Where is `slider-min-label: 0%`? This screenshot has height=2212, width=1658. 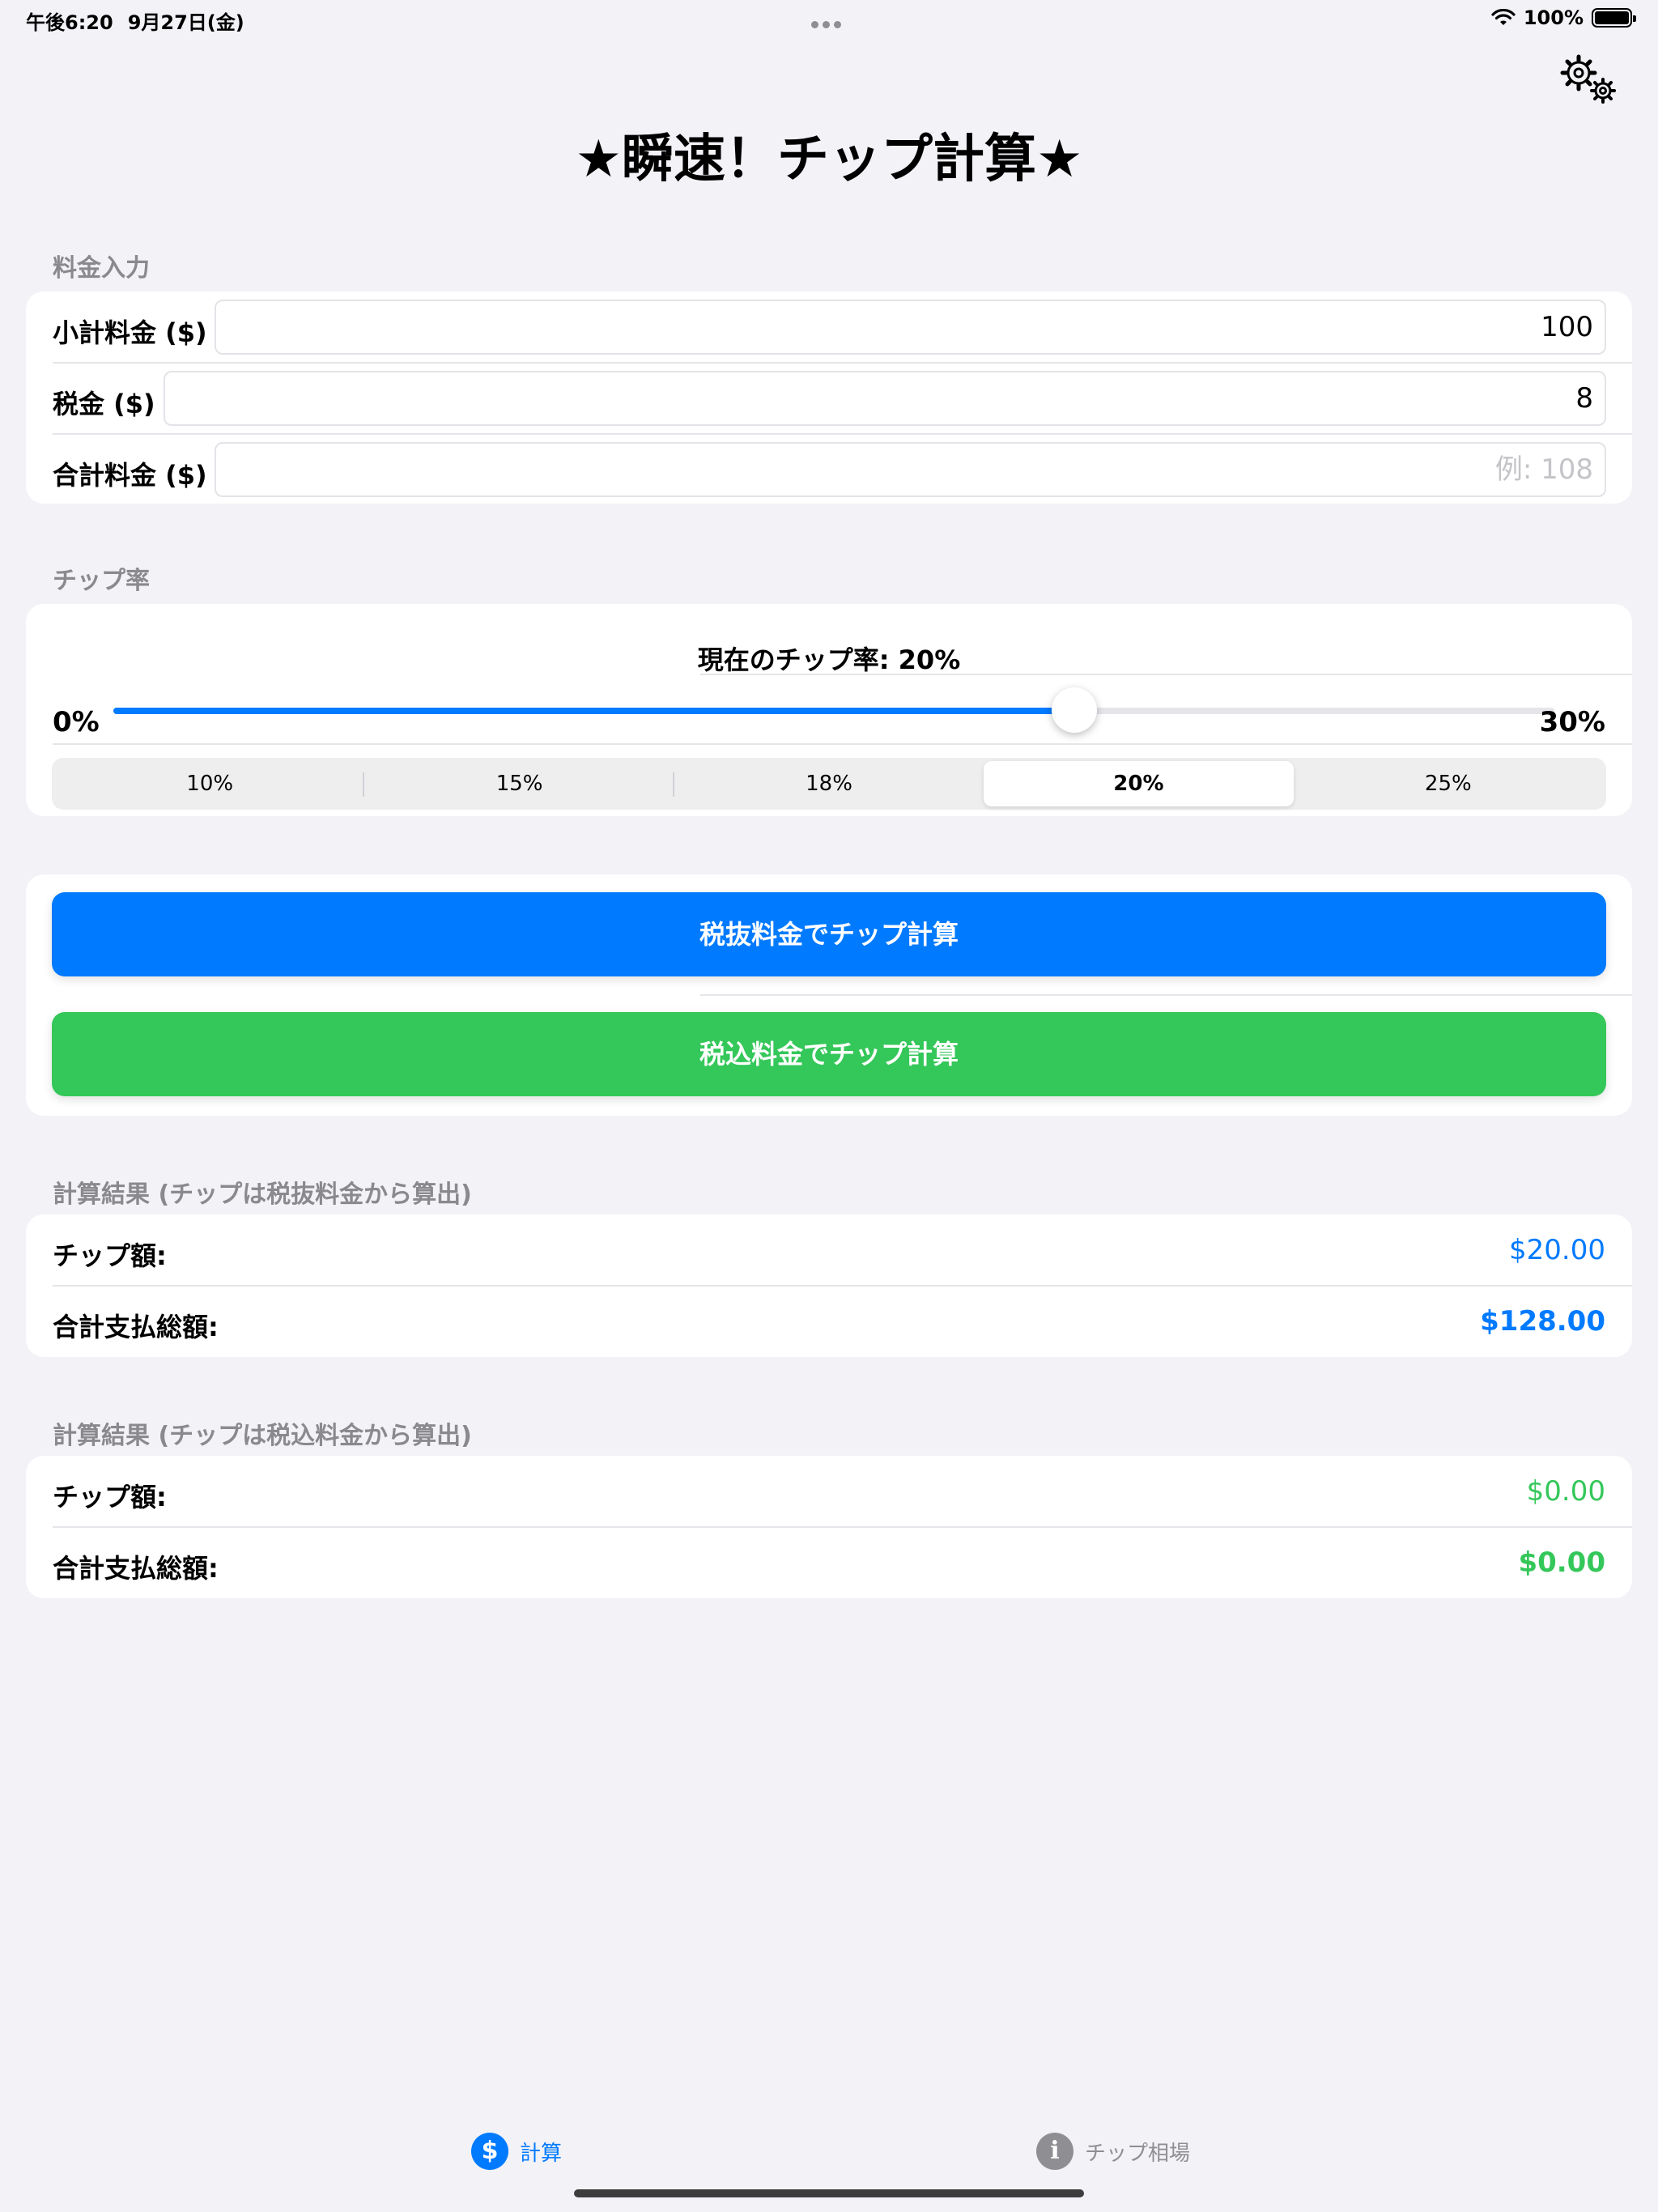 slider-min-label: 0% is located at coordinates (76, 722).